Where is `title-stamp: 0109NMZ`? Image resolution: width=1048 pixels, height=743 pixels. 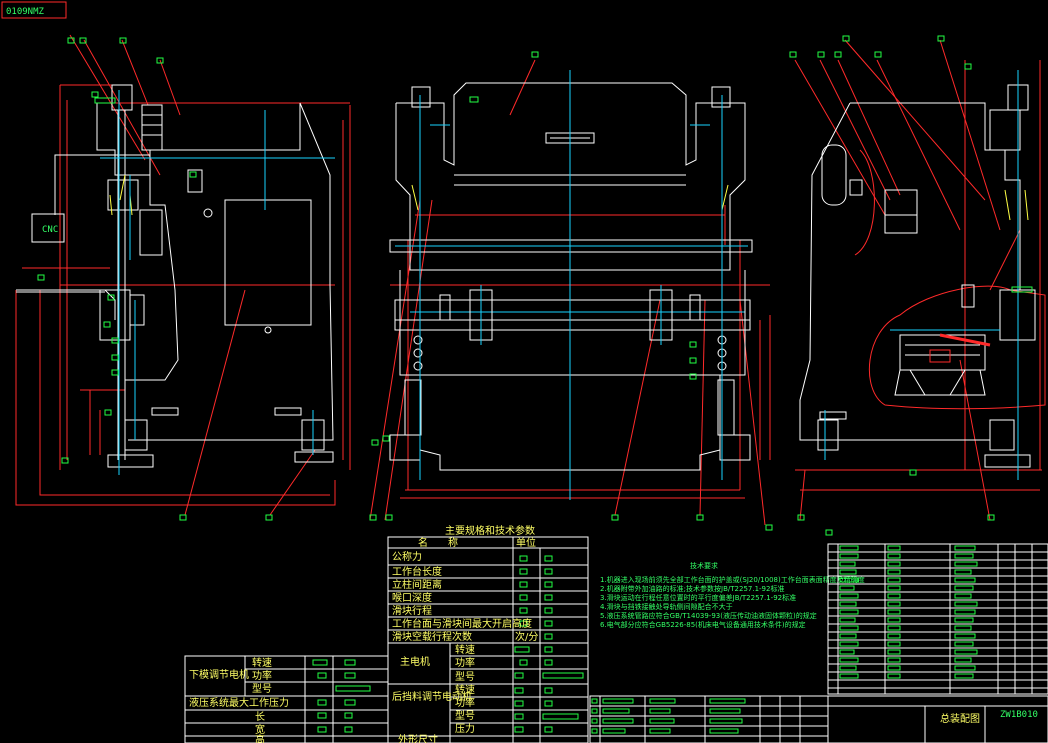
title-stamp: 0109NMZ is located at coordinates (34, 10).